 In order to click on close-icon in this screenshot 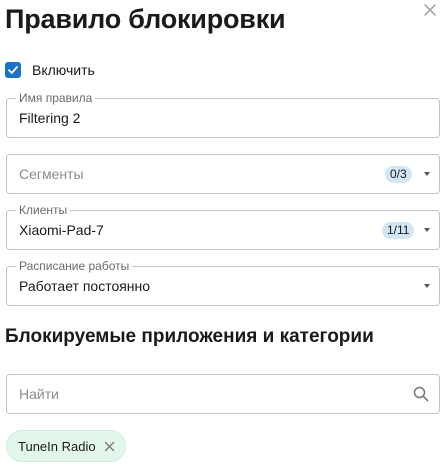, I will do `click(430, 10)`.